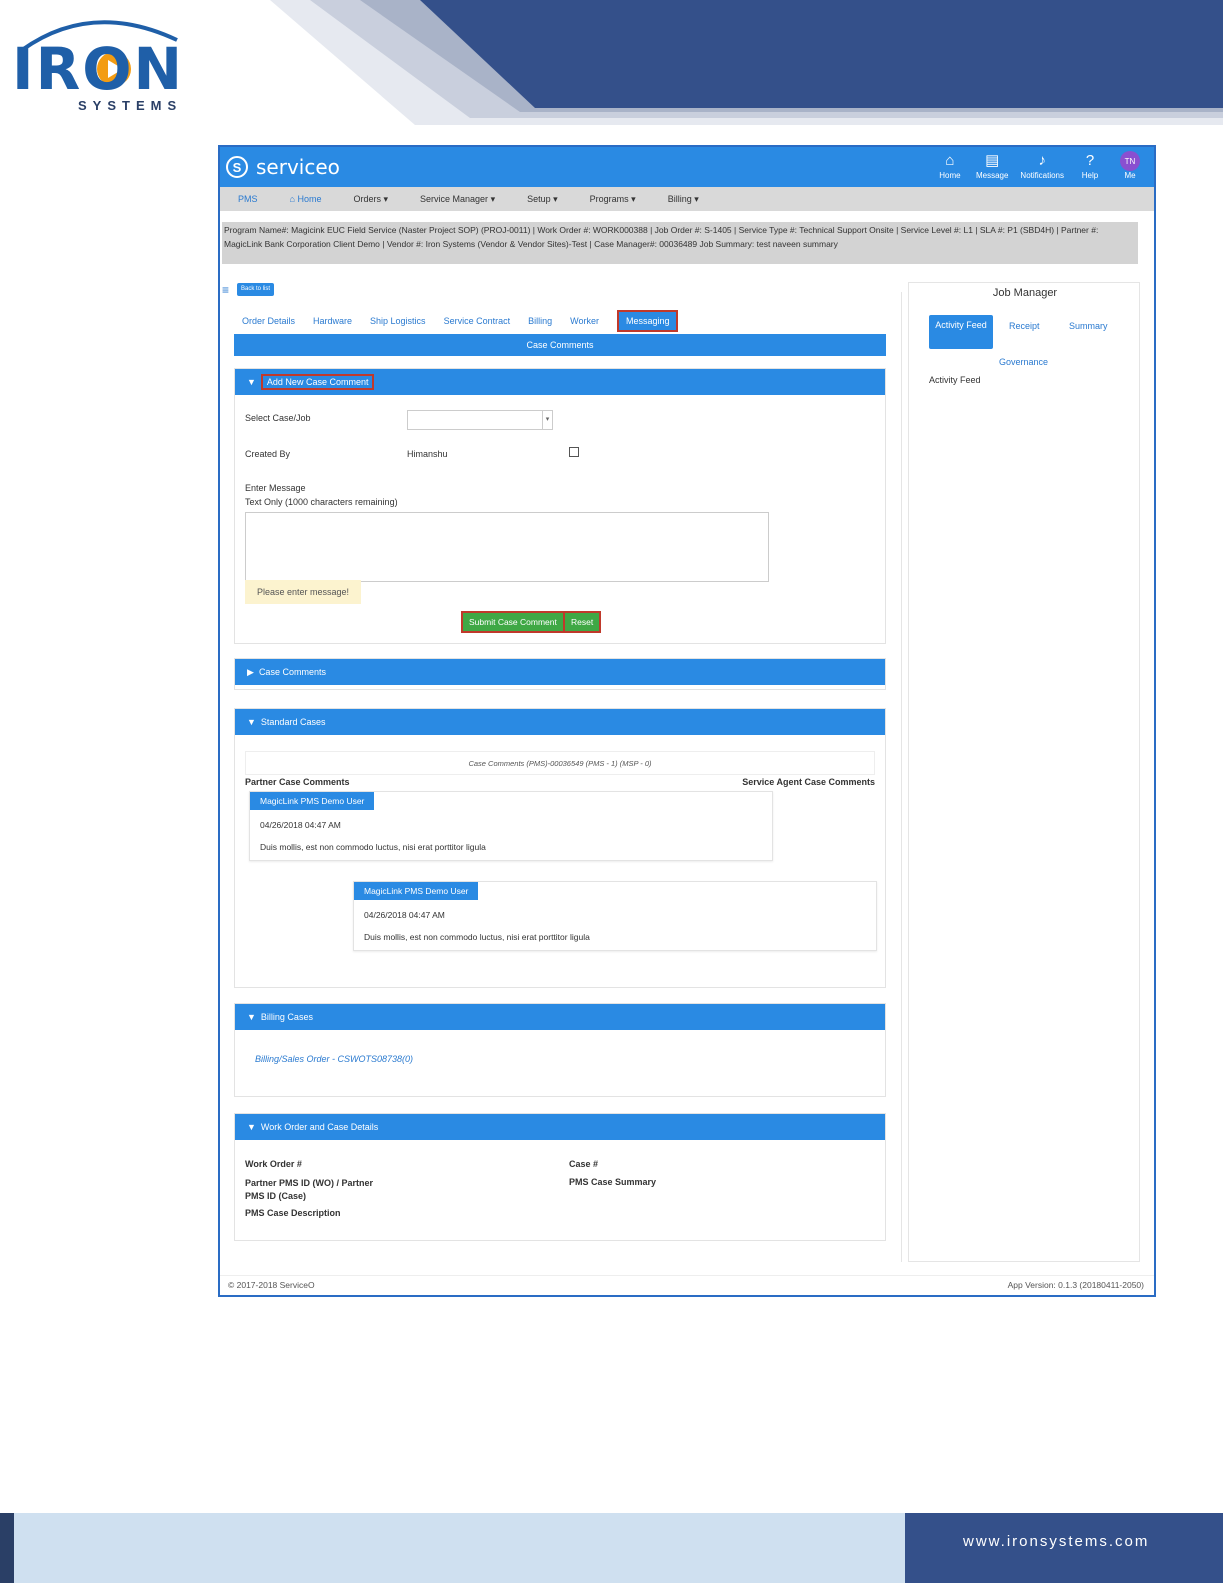 The image size is (1223, 1583). Describe the element at coordinates (1130, 175) in the screenshot. I see `me-label: Me` at that location.